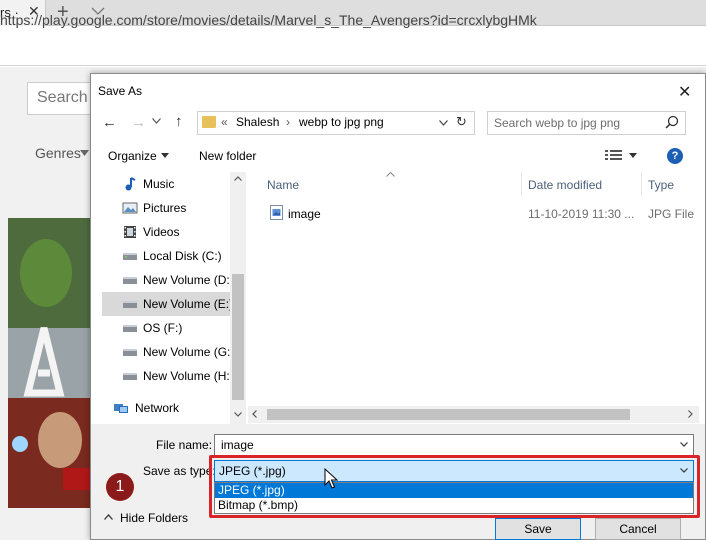  I want to click on up-arrow-icon: ↑, so click(179, 121).